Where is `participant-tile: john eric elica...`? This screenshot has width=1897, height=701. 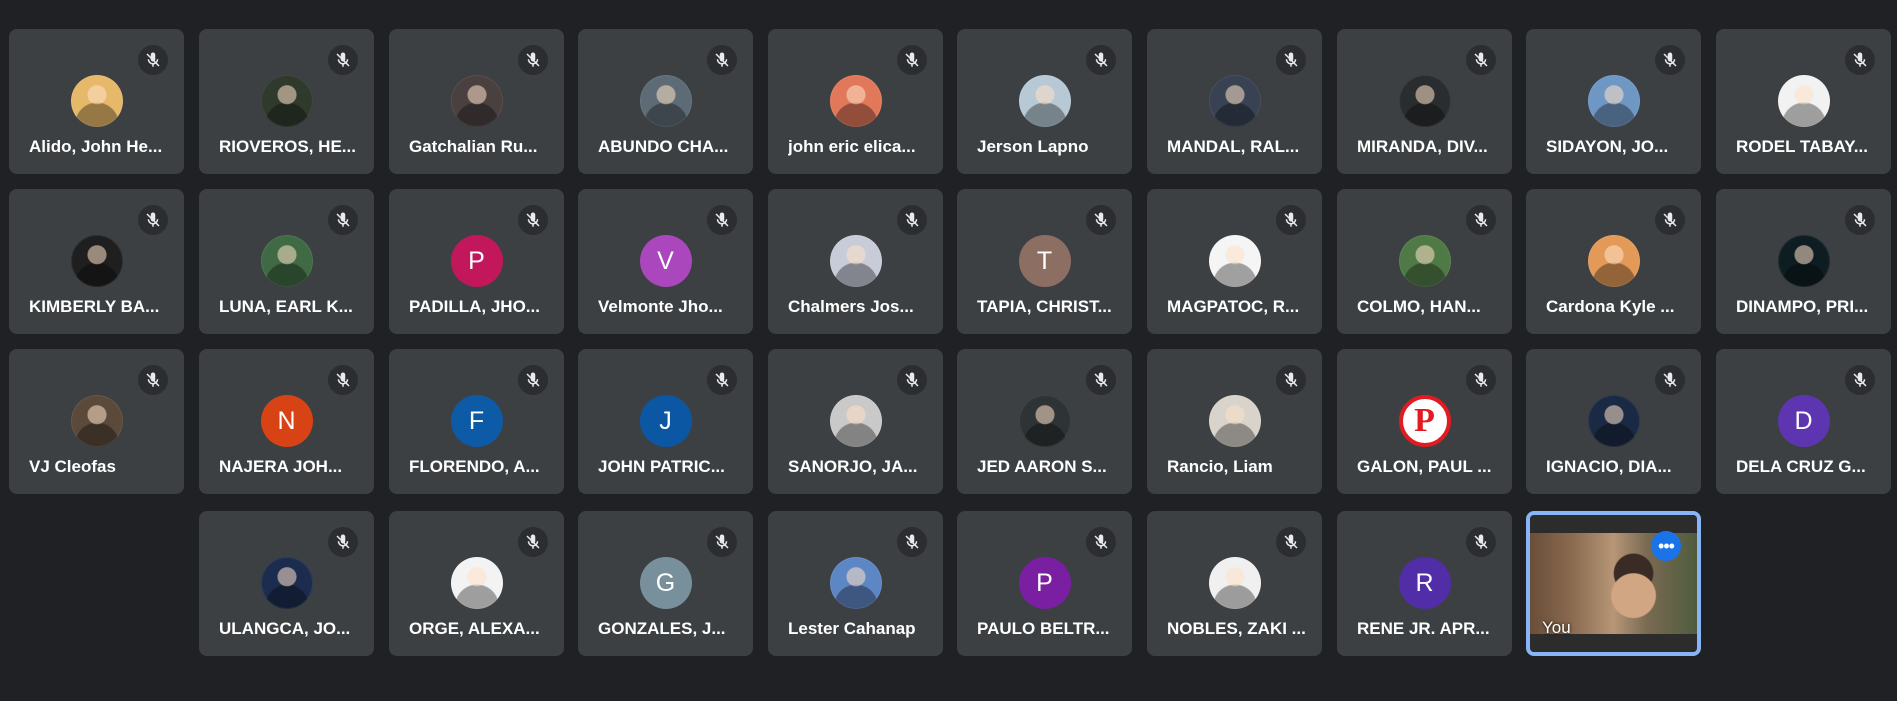 participant-tile: john eric elica... is located at coordinates (855, 101).